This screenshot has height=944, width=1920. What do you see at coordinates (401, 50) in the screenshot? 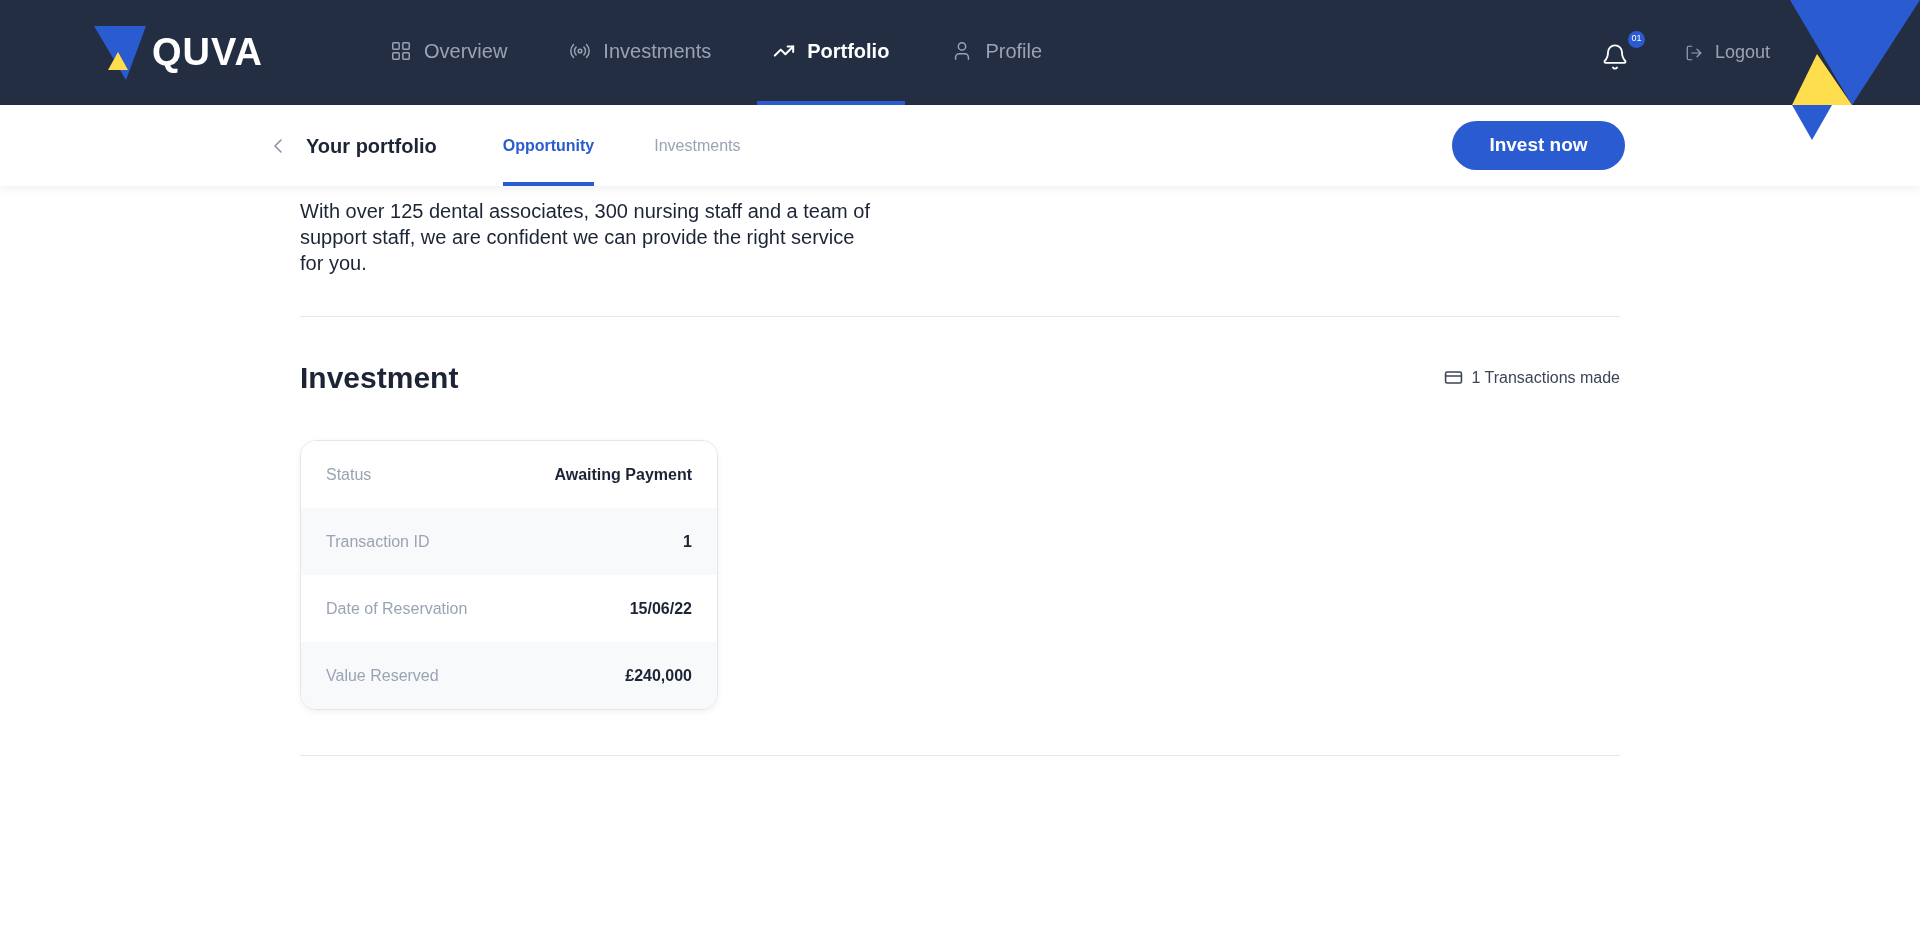
I see `grid-icon` at bounding box center [401, 50].